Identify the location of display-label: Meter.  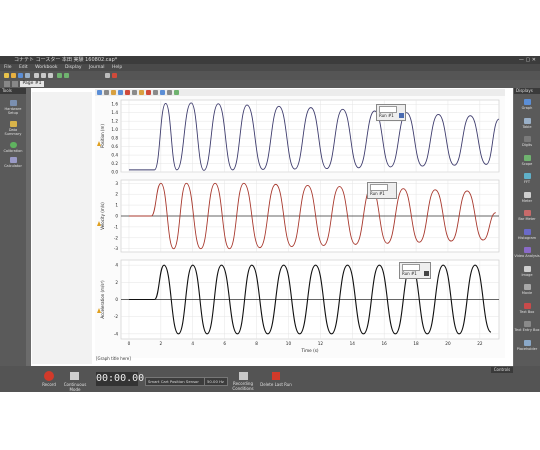
(527, 200).